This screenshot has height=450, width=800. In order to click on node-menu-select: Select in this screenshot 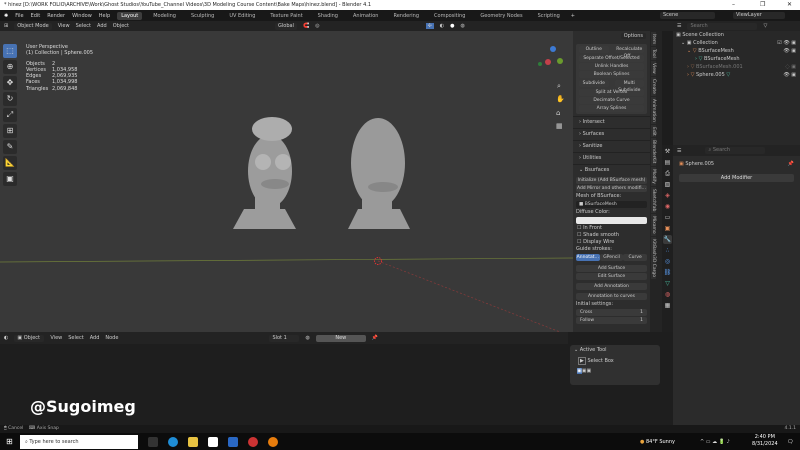, I will do `click(75, 338)`.